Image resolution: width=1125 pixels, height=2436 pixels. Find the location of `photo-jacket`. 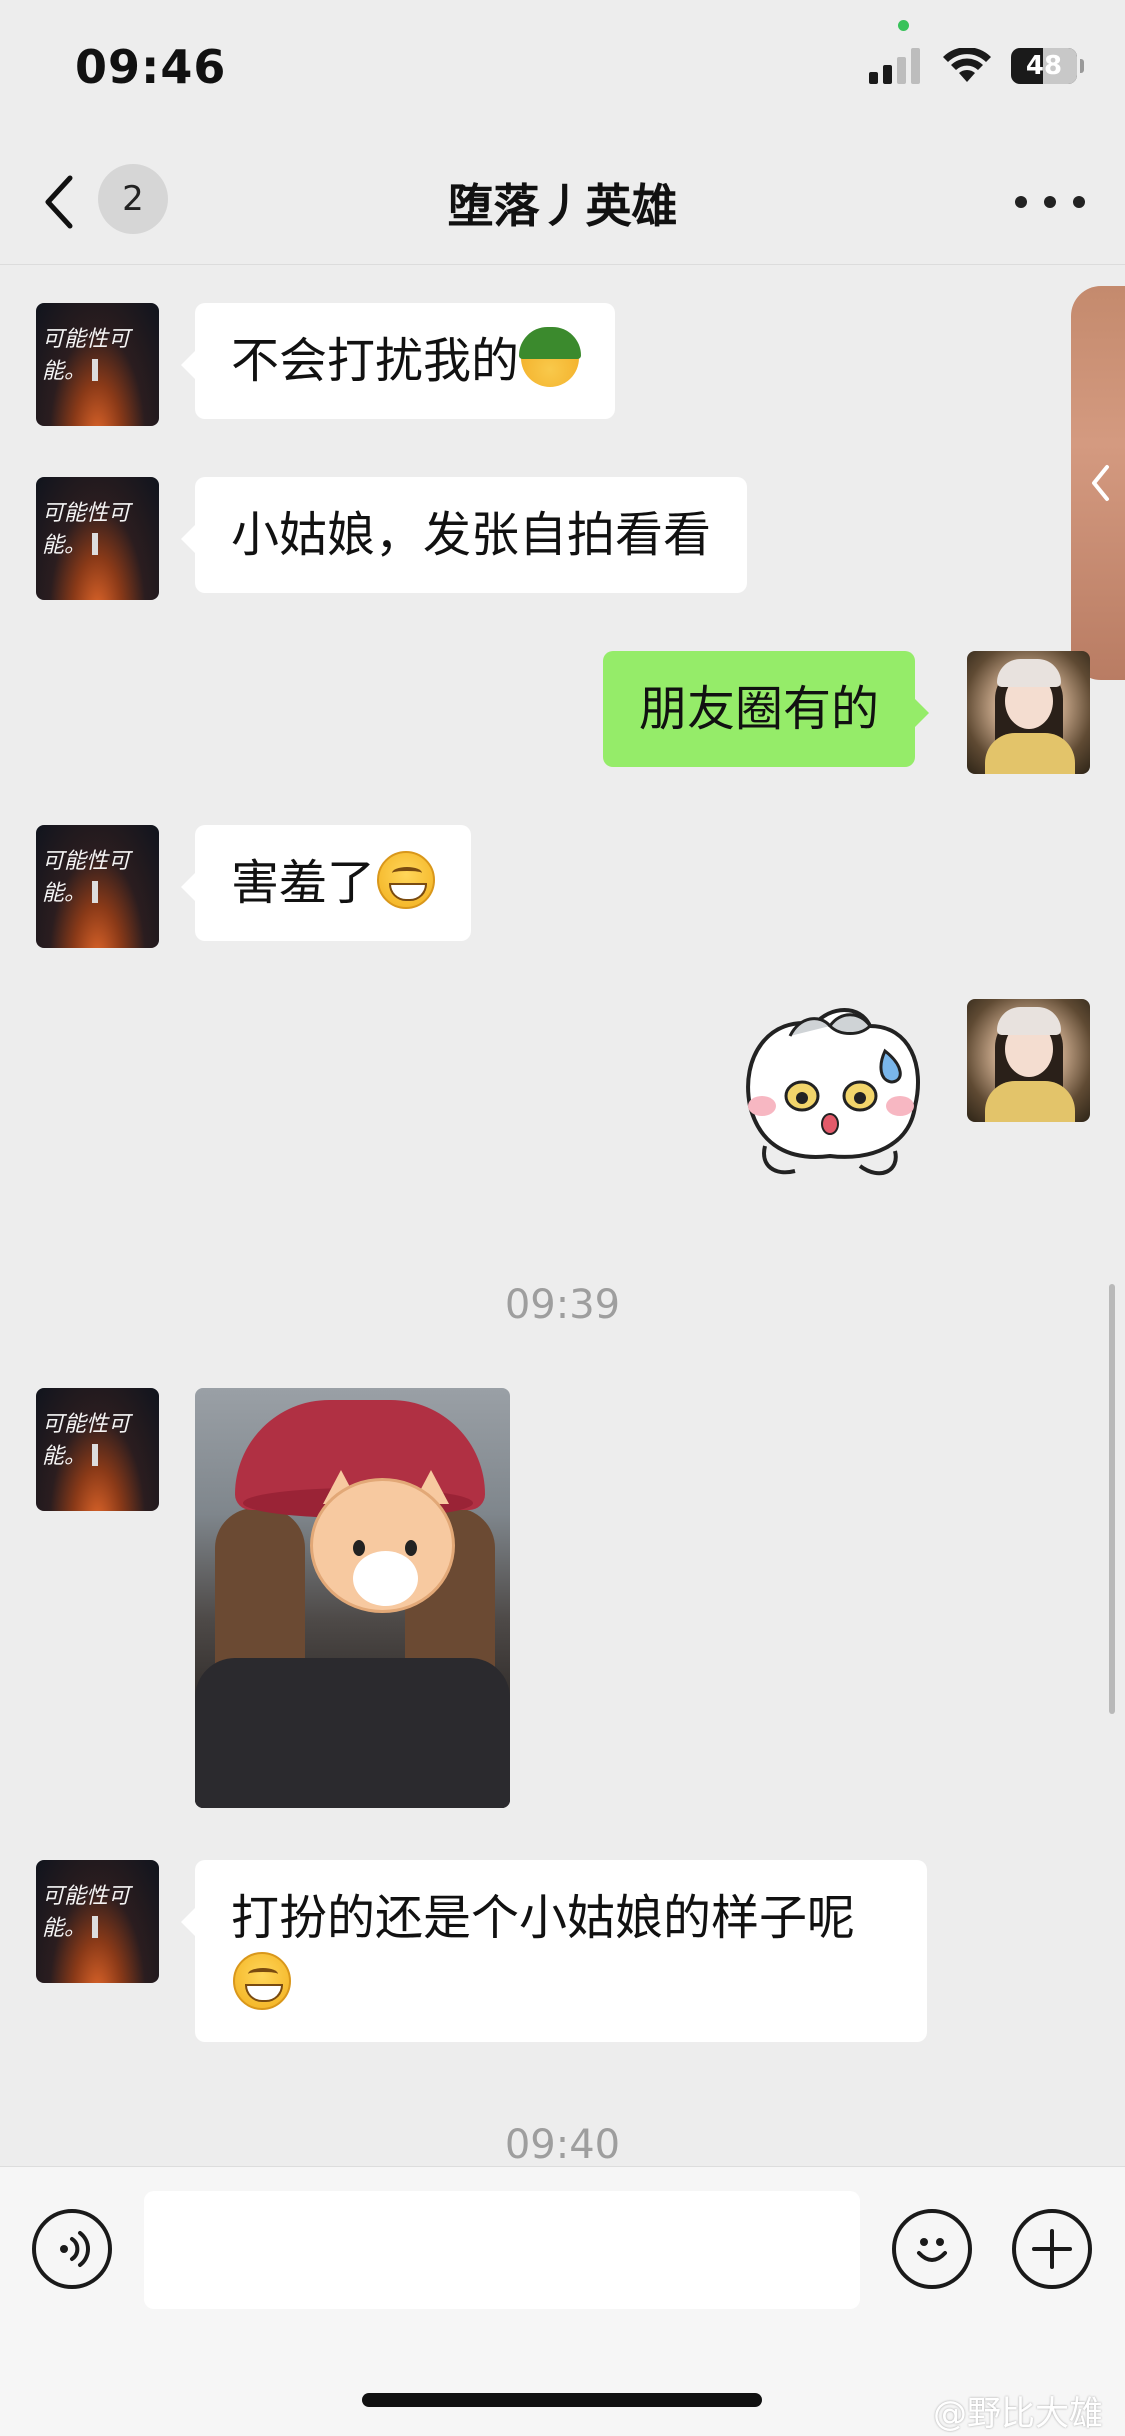

photo-jacket is located at coordinates (352, 1733).